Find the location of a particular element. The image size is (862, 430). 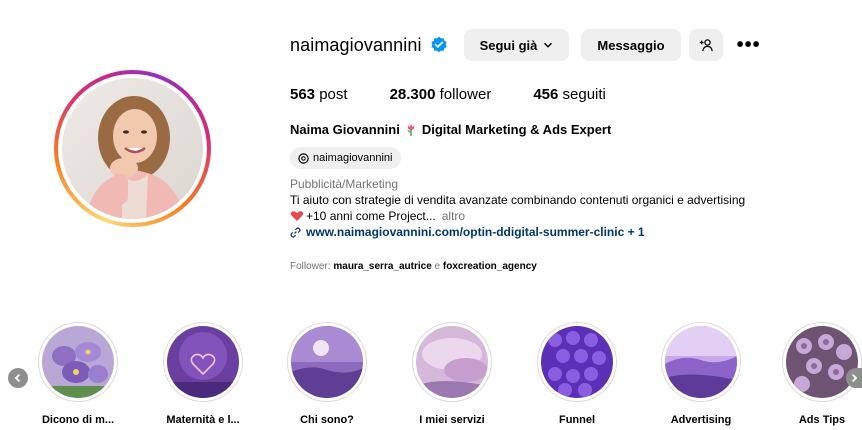

posts-value: 563 is located at coordinates (303, 94).